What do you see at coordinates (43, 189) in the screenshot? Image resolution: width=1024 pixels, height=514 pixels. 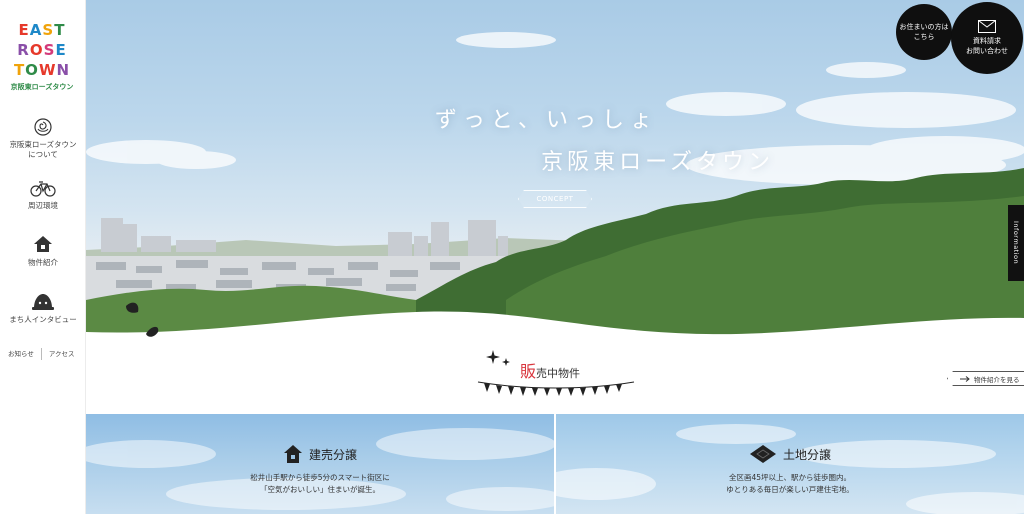 I see `bicycle-icon` at bounding box center [43, 189].